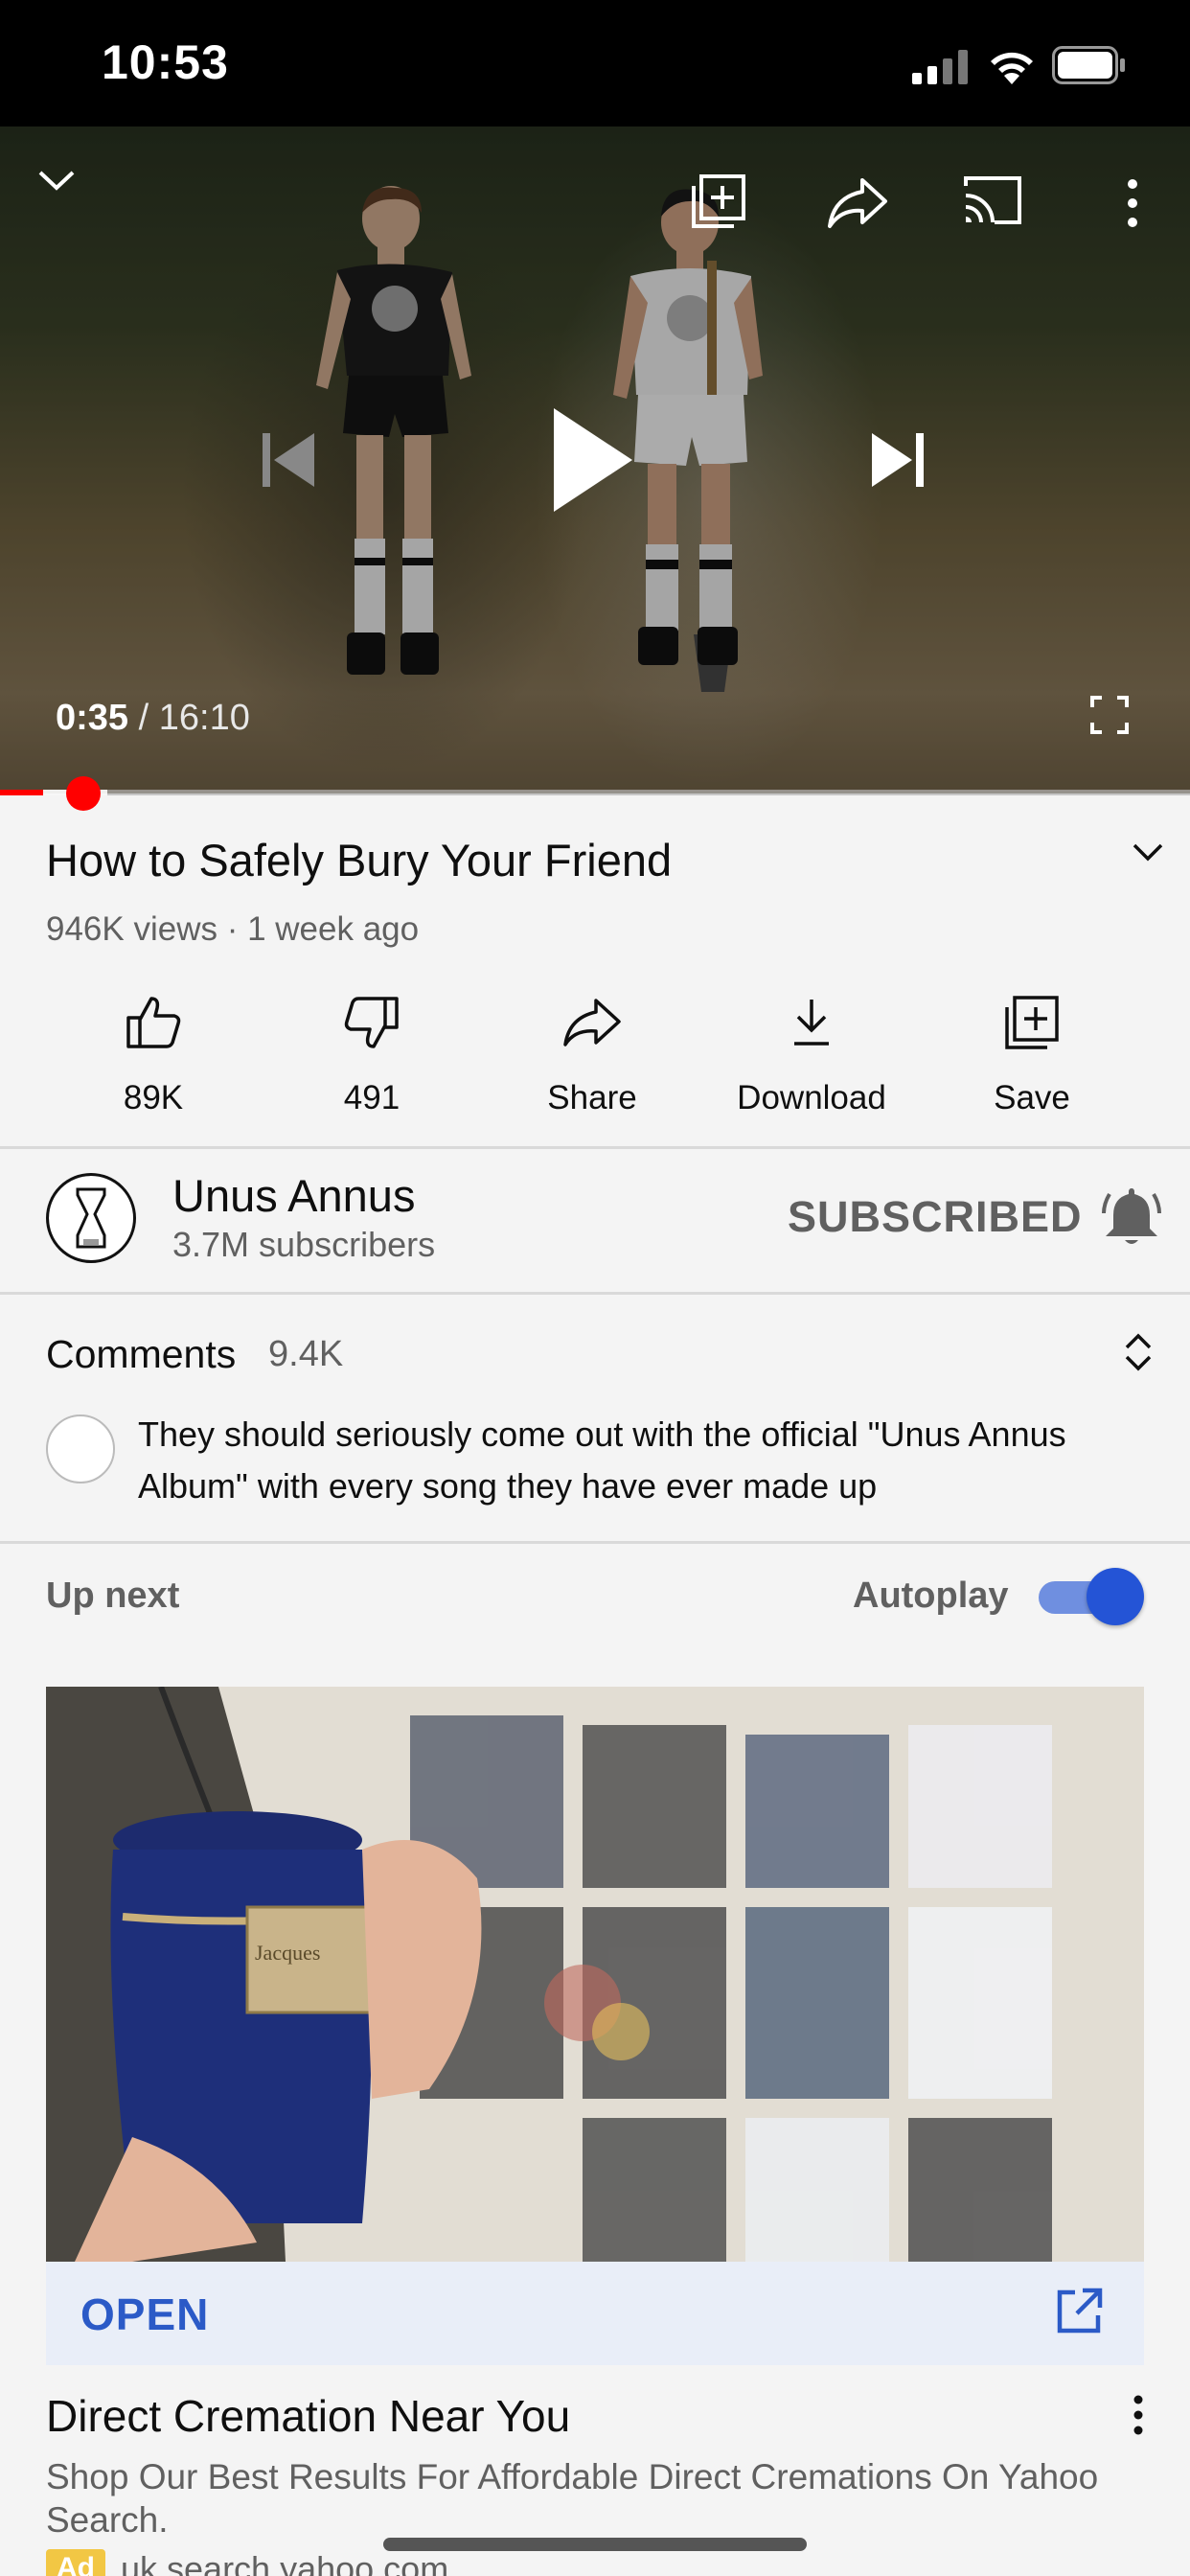 This screenshot has height=2576, width=1190. I want to click on thumbs-up-icon, so click(153, 1023).